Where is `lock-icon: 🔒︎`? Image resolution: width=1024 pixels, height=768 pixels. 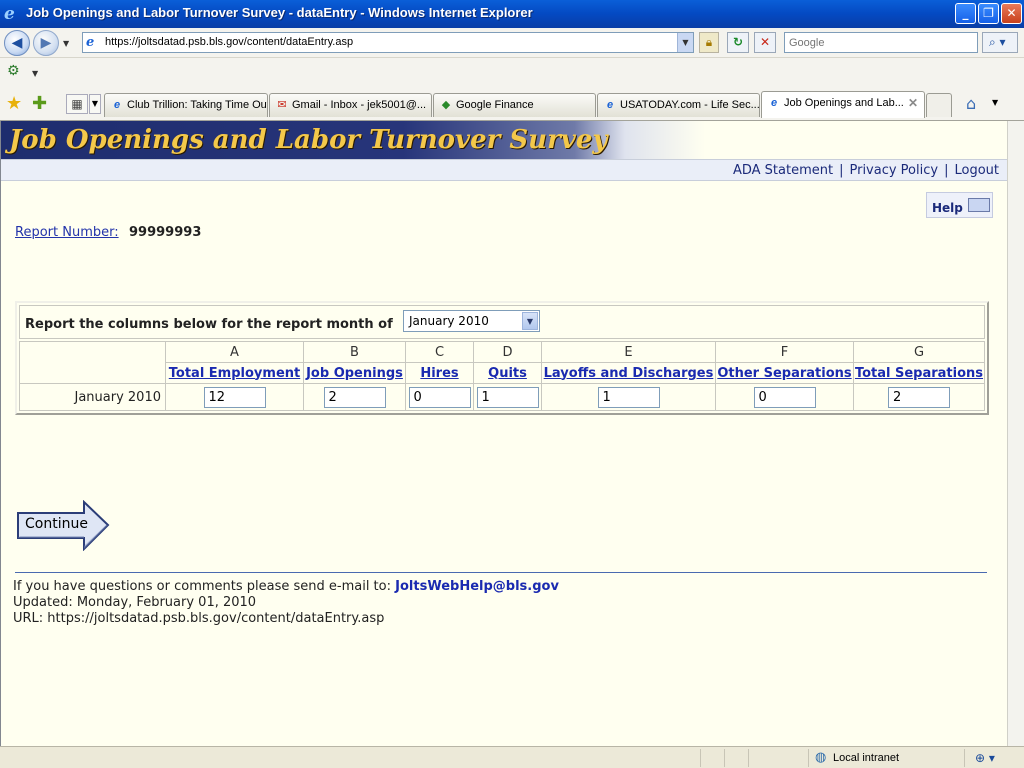 lock-icon: 🔒︎ is located at coordinates (709, 42).